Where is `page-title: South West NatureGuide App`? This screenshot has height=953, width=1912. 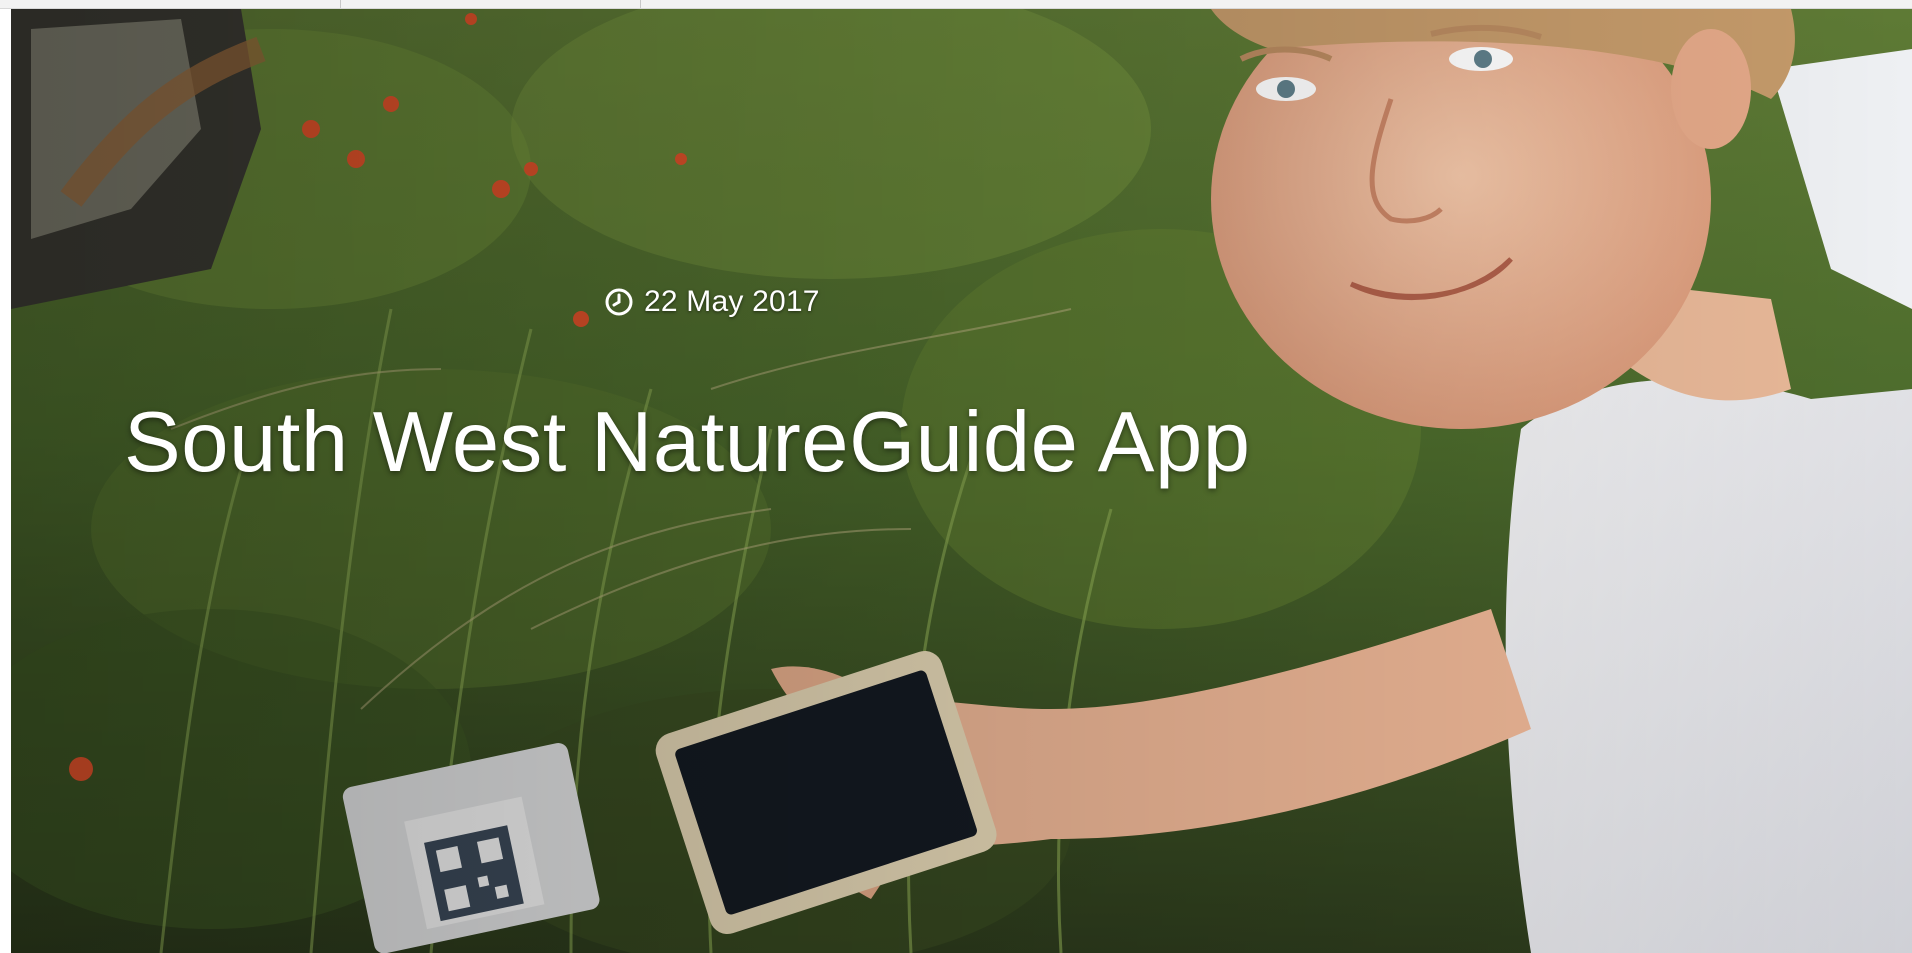 page-title: South West NatureGuide App is located at coordinates (687, 442).